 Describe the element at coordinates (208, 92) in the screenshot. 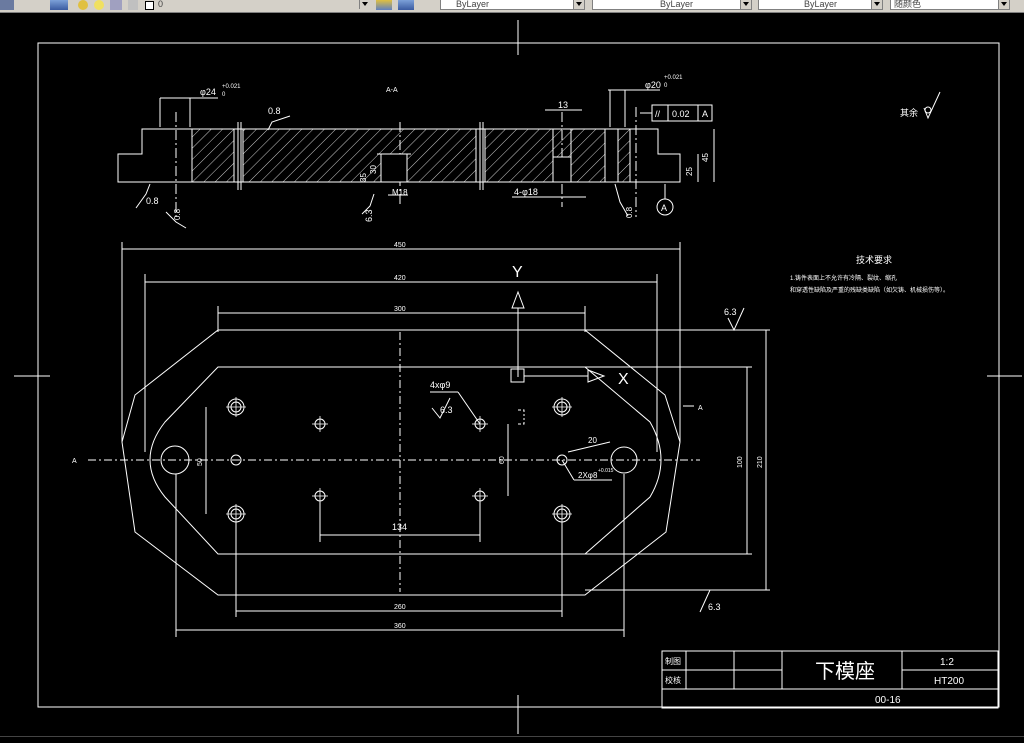

I see `hole24-dim: φ24` at that location.